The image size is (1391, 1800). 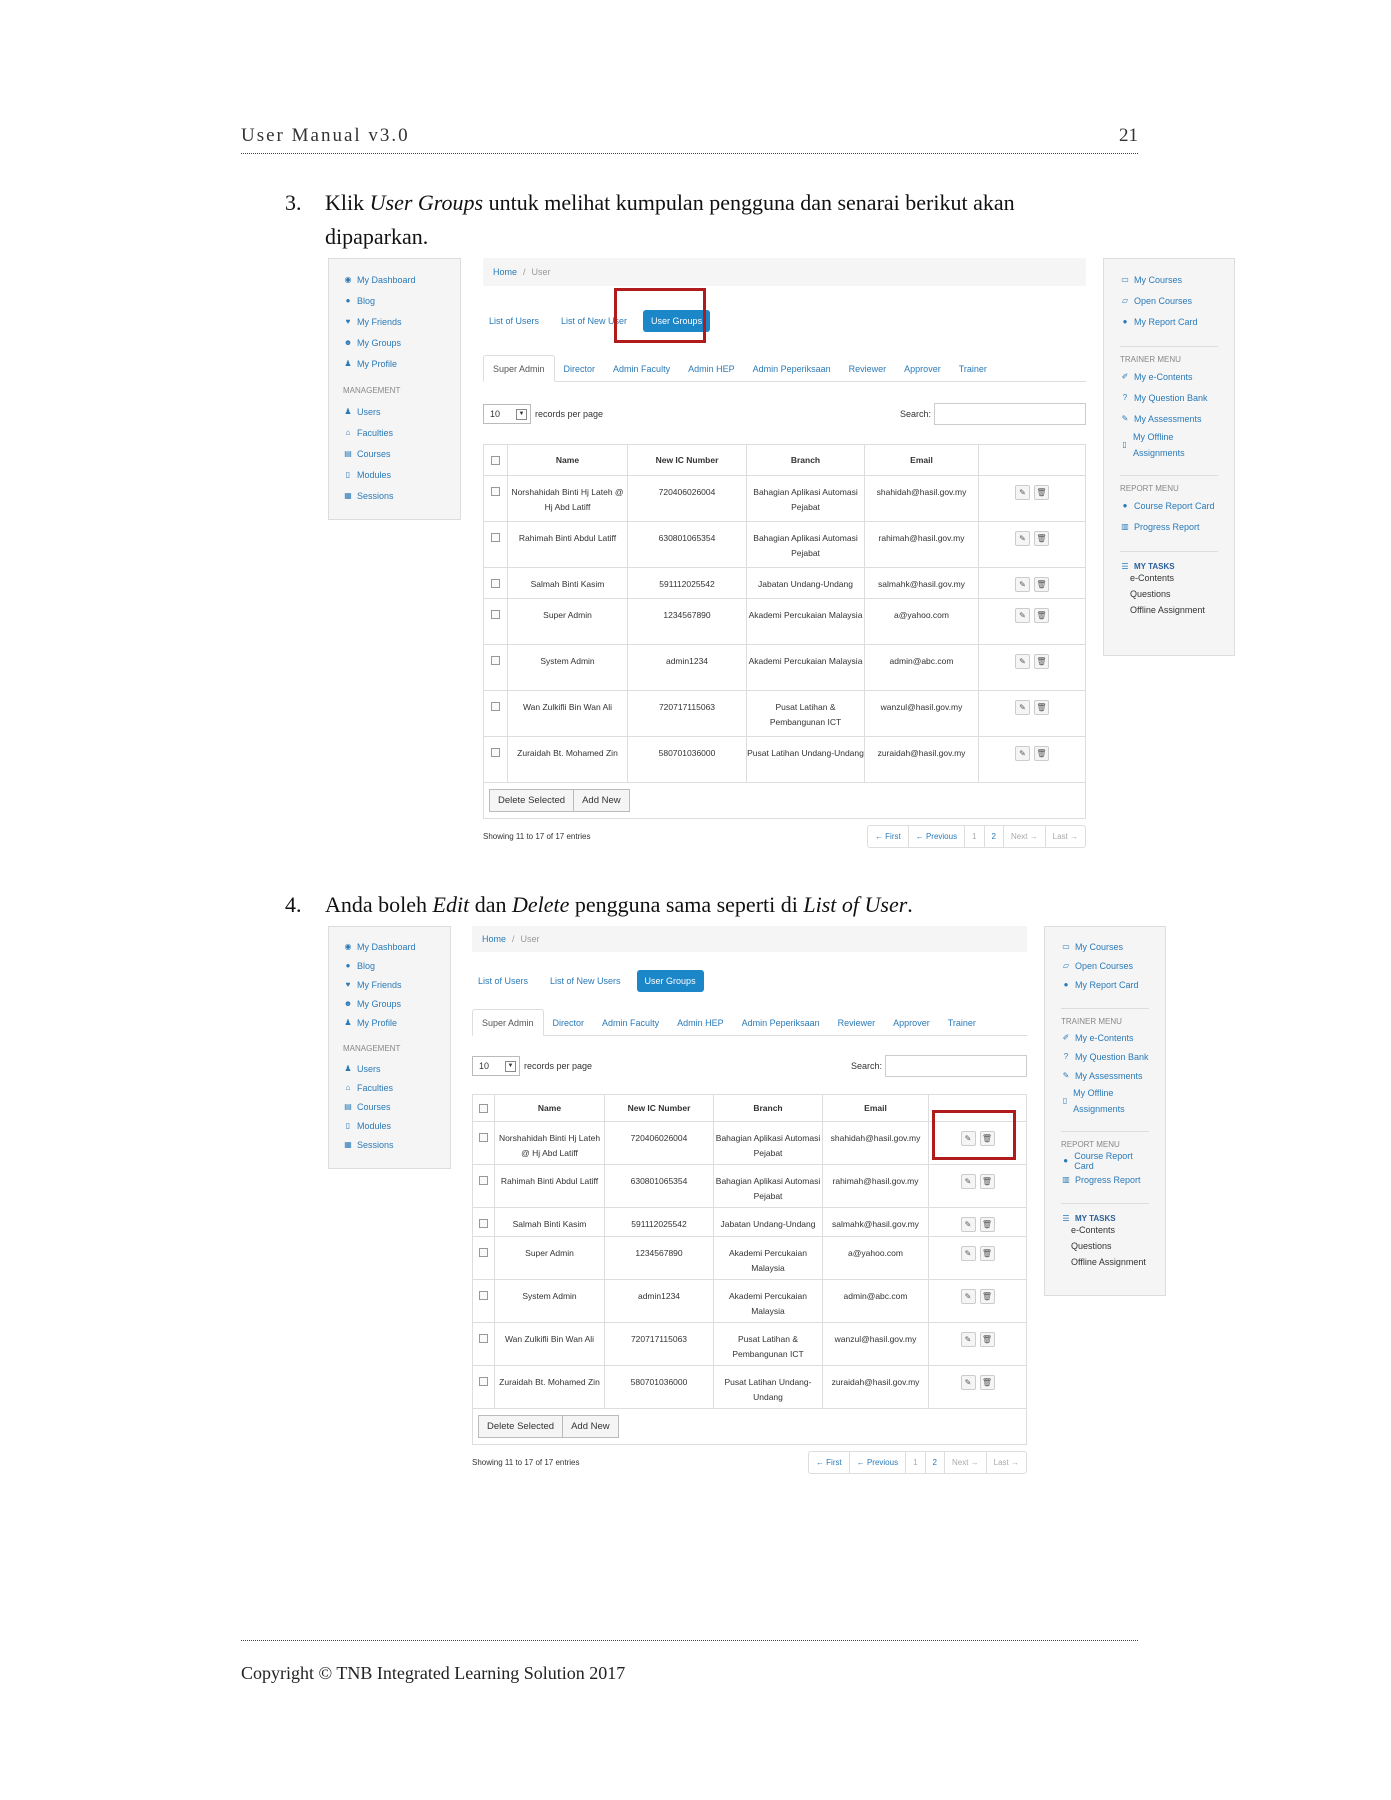 I want to click on tab-super-admin: Super Admin, so click(x=519, y=368).